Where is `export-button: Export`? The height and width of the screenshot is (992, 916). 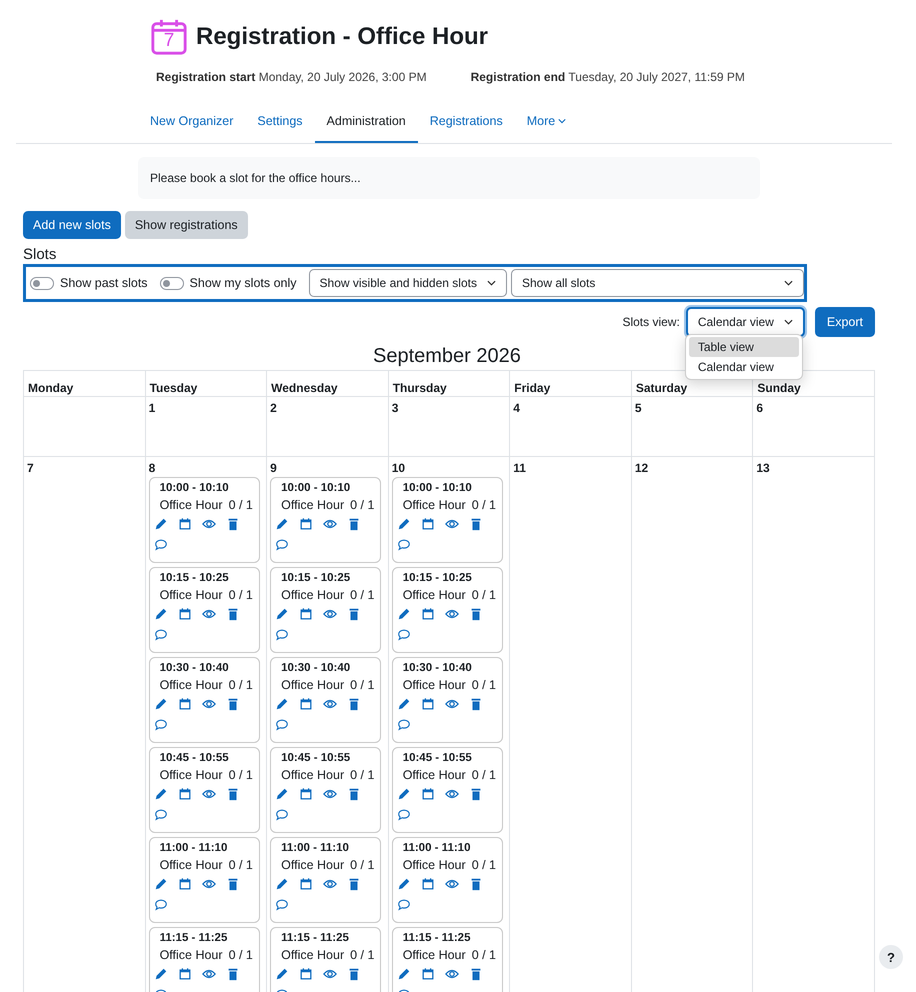
export-button: Export is located at coordinates (844, 322).